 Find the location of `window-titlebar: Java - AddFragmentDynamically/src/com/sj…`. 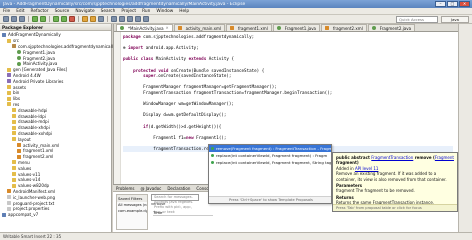

window-titlebar: Java - AddFragmentDynamically/src/com/sj… is located at coordinates (236, 4).